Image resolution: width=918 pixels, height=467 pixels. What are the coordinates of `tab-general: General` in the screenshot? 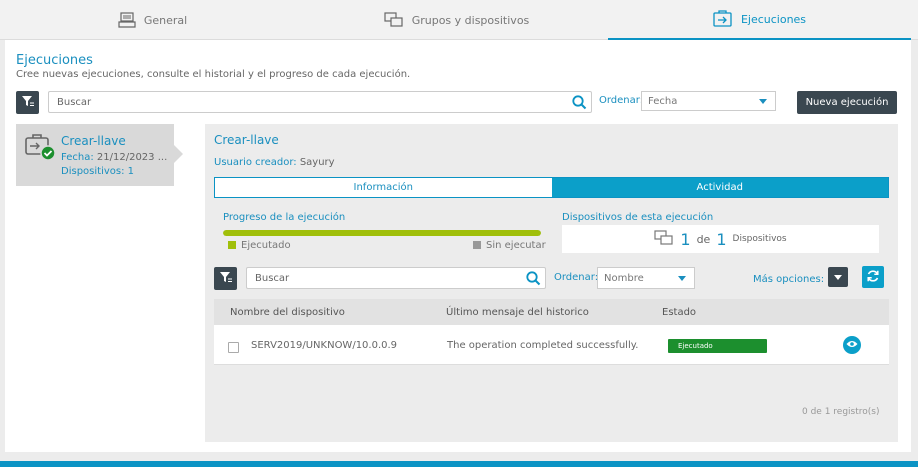 It's located at (152, 20).